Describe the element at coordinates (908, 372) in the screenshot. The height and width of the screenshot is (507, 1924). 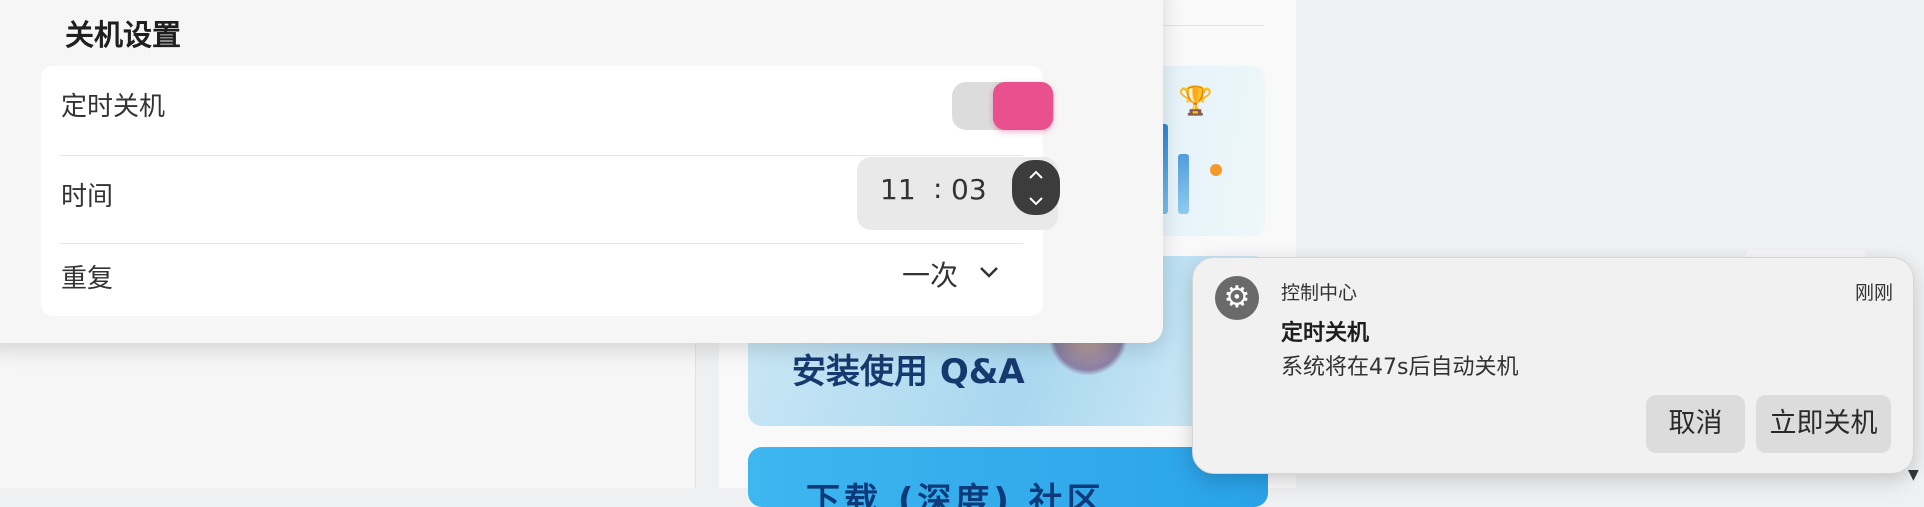
I see `qa-card-title: 安装使用 Q&A` at that location.